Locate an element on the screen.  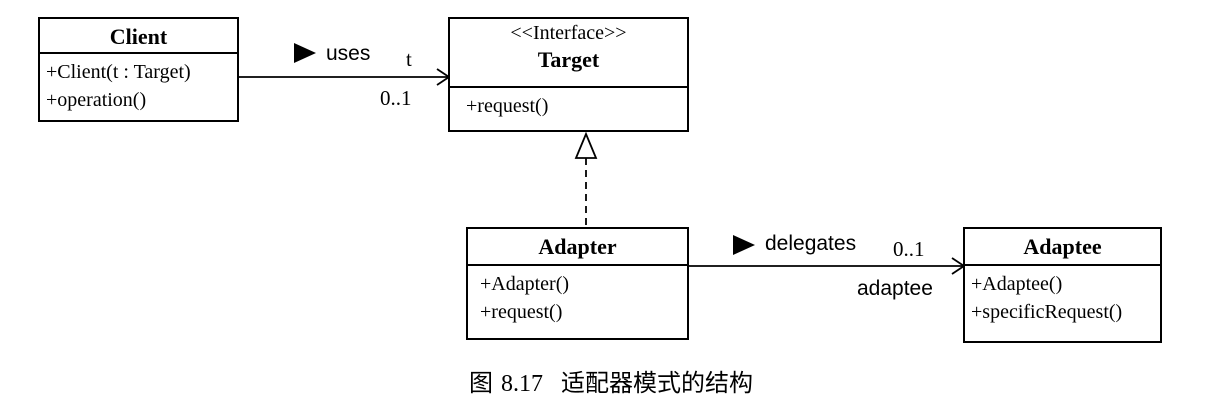
adaptee-class: Adaptee +Adaptee() +specificRequest() is located at coordinates (1062, 285).